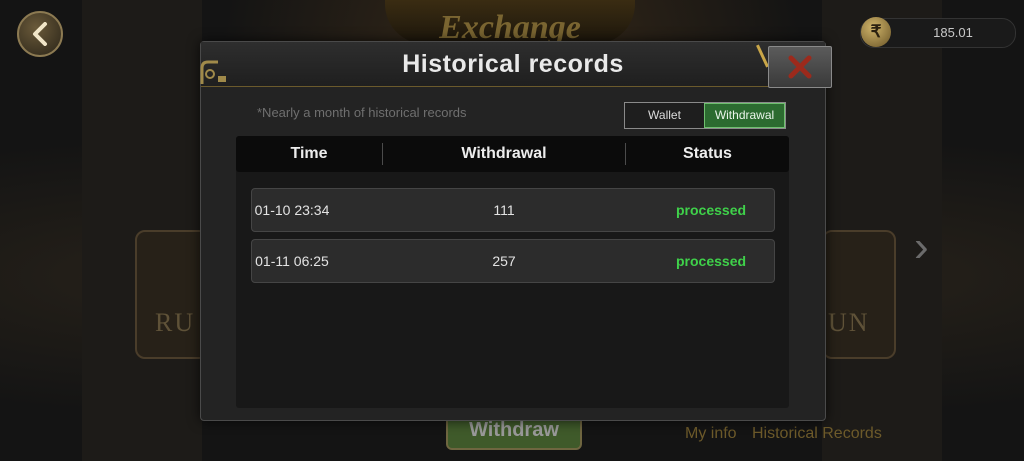  I want to click on background-card-left, so click(172, 294).